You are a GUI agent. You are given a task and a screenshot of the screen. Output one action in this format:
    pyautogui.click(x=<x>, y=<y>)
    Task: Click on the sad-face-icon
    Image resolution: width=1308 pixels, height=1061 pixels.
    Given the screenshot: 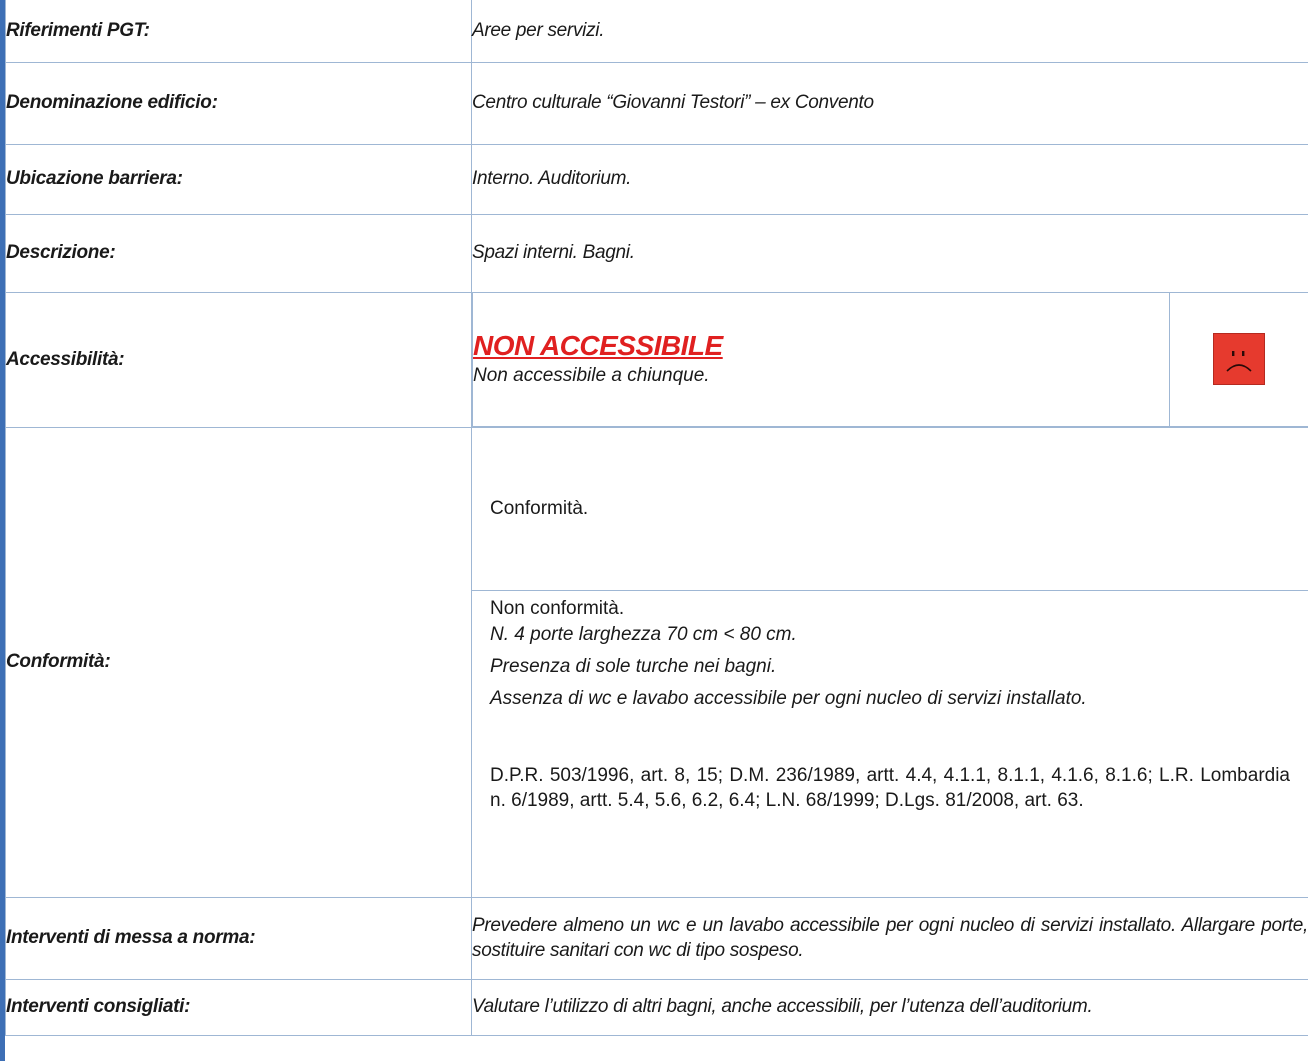 What is the action you would take?
    pyautogui.click(x=1239, y=359)
    